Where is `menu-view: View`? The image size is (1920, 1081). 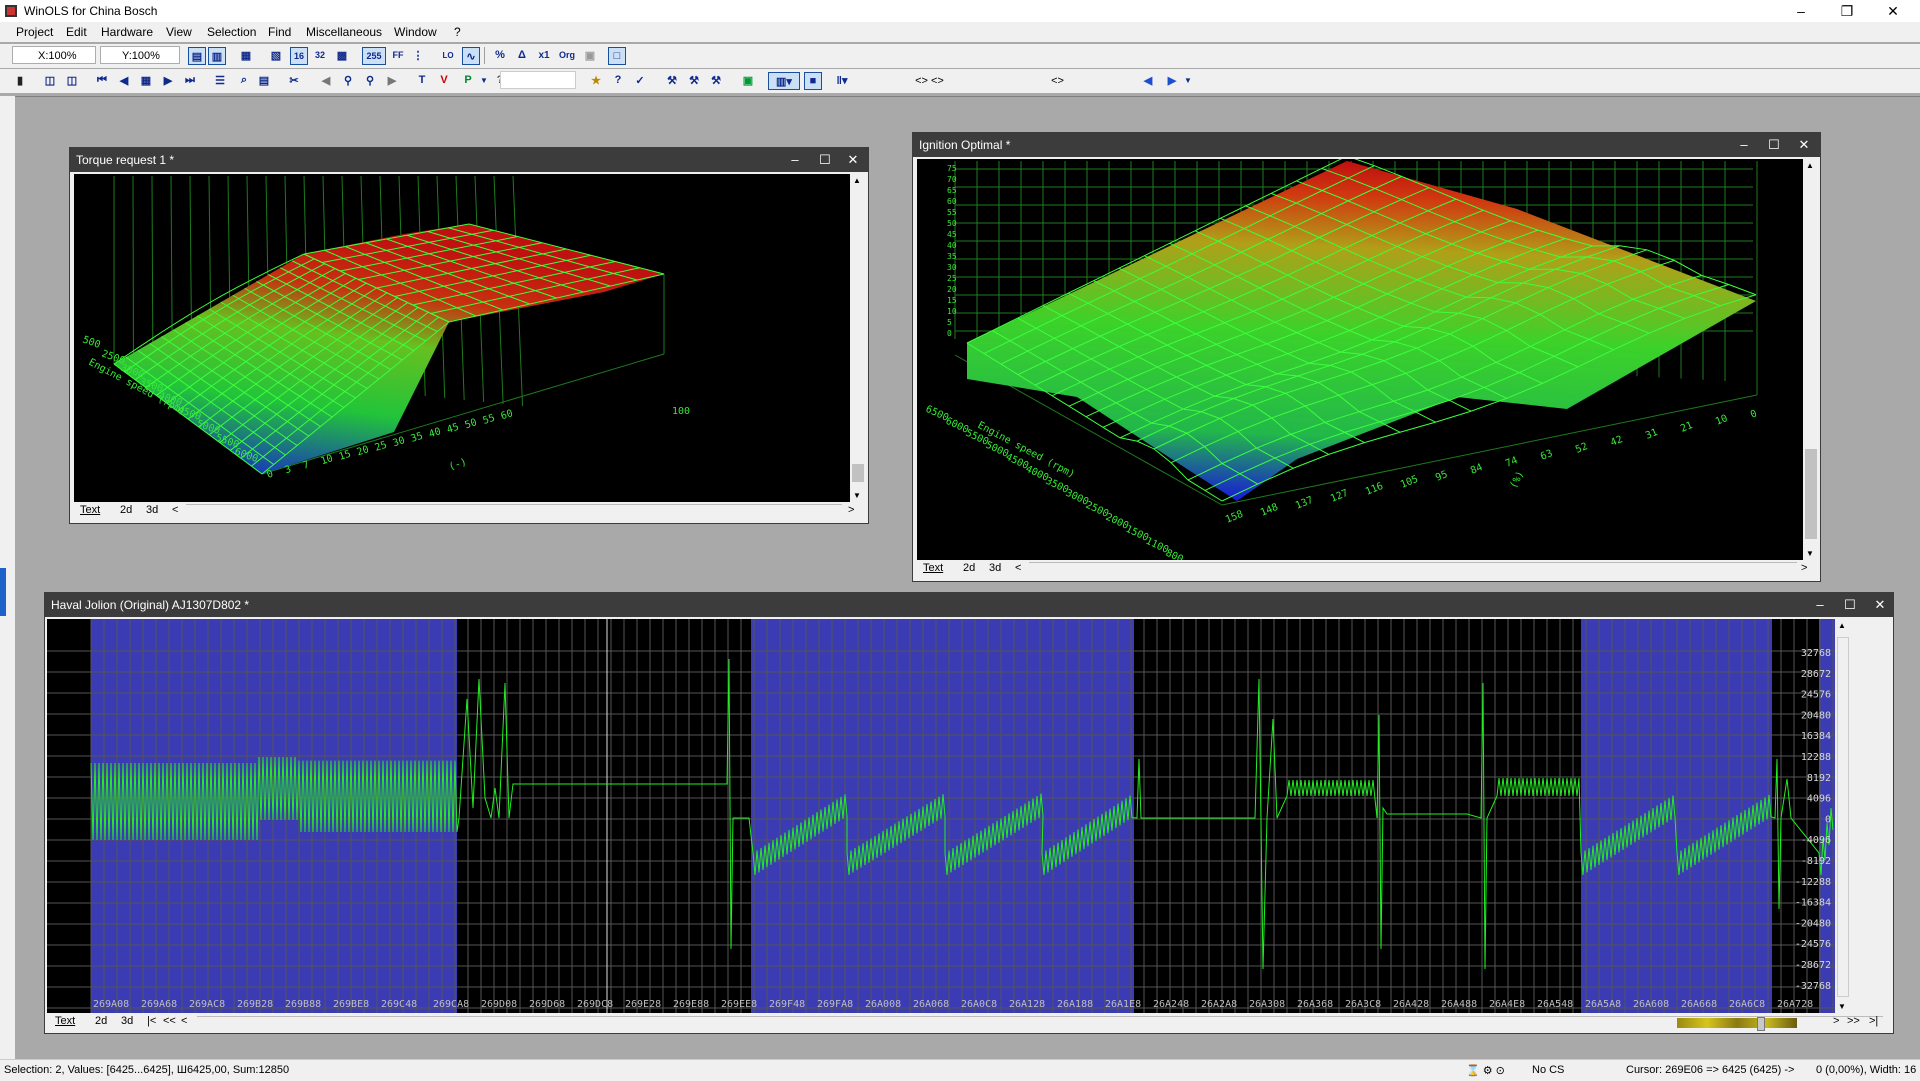 menu-view: View is located at coordinates (179, 32).